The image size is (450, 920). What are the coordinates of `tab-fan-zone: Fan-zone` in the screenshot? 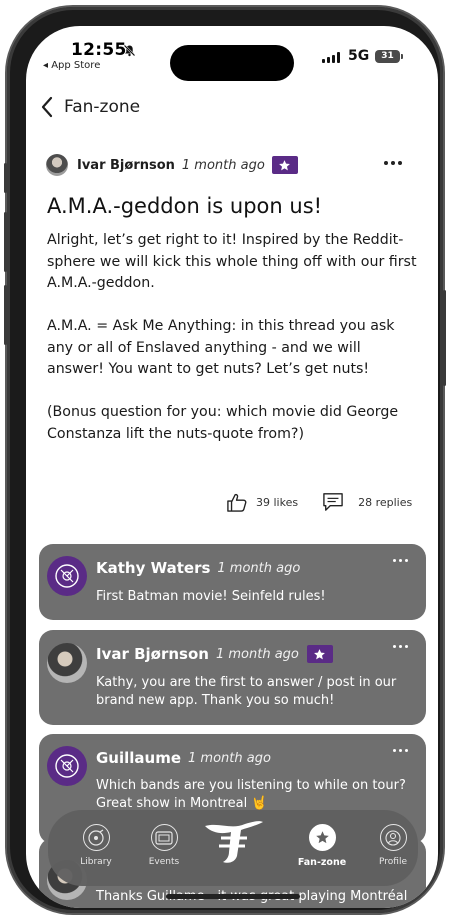 It's located at (322, 846).